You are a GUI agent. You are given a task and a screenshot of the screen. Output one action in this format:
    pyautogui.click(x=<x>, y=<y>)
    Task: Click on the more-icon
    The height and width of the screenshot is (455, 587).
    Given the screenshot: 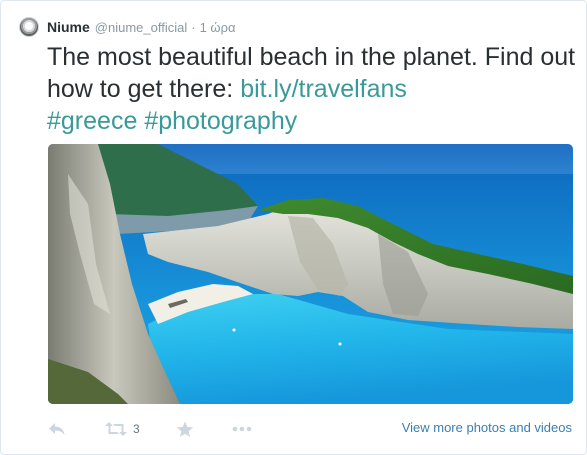 What is the action you would take?
    pyautogui.click(x=242, y=429)
    